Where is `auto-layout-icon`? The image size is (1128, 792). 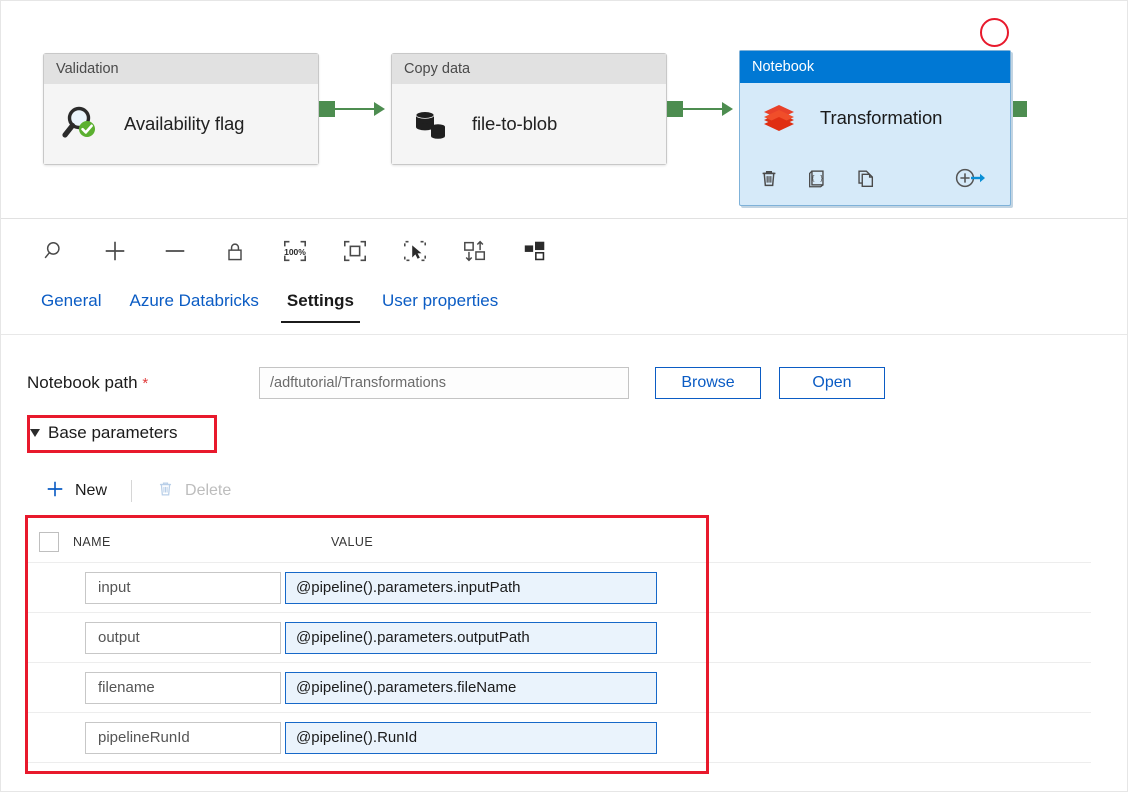
auto-layout-icon is located at coordinates (535, 251).